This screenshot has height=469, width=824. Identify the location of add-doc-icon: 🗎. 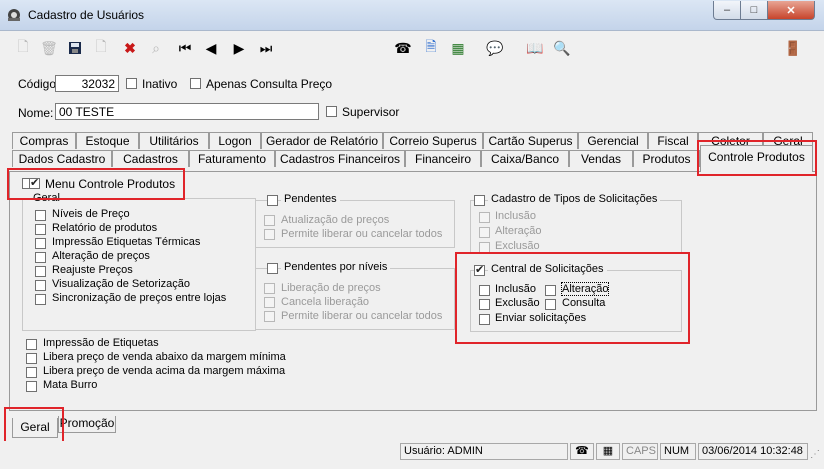
(431, 47).